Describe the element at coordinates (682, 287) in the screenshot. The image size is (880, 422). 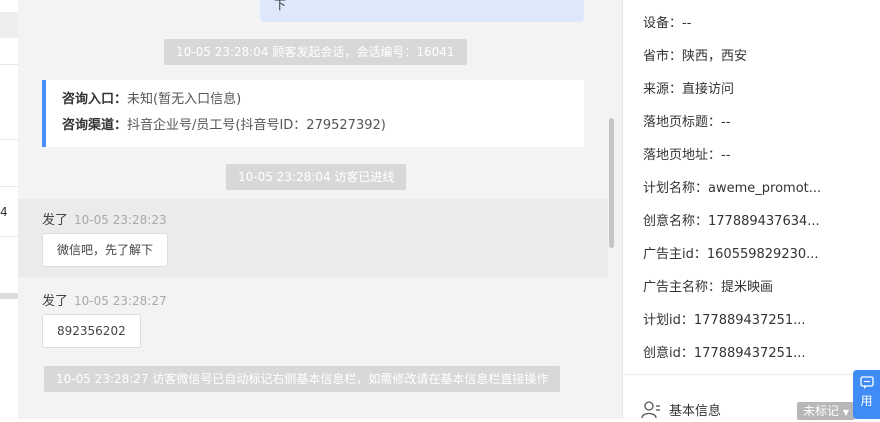
I see `info-label: 广告主名称：` at that location.